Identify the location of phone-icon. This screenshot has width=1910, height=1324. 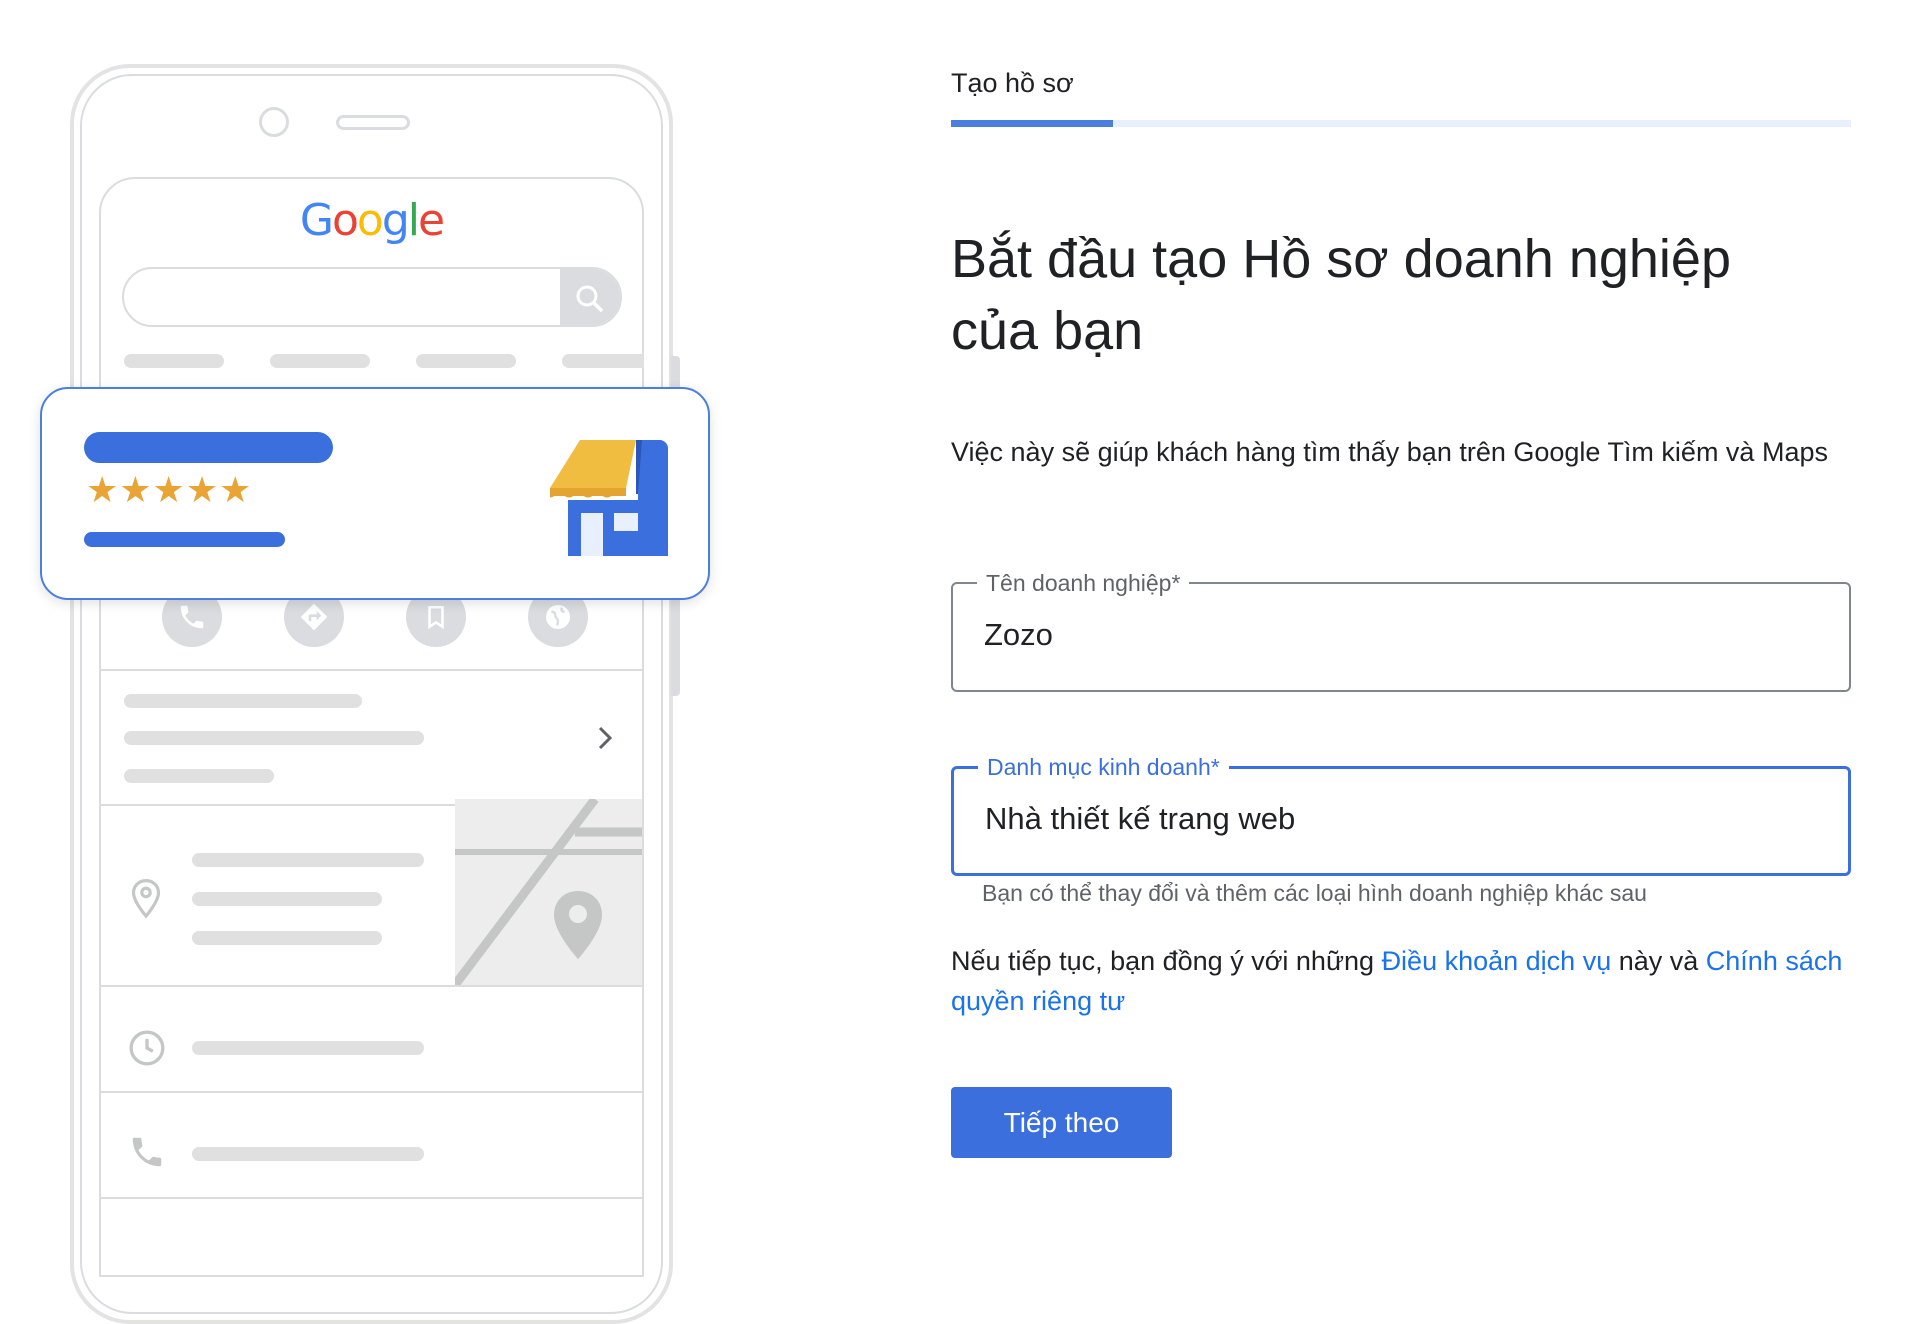
(147, 1152).